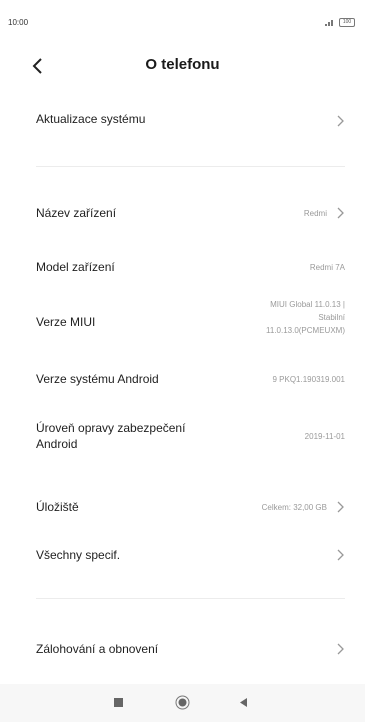 This screenshot has height=722, width=365. I want to click on android-version-label: Verze systému Android, so click(97, 379).